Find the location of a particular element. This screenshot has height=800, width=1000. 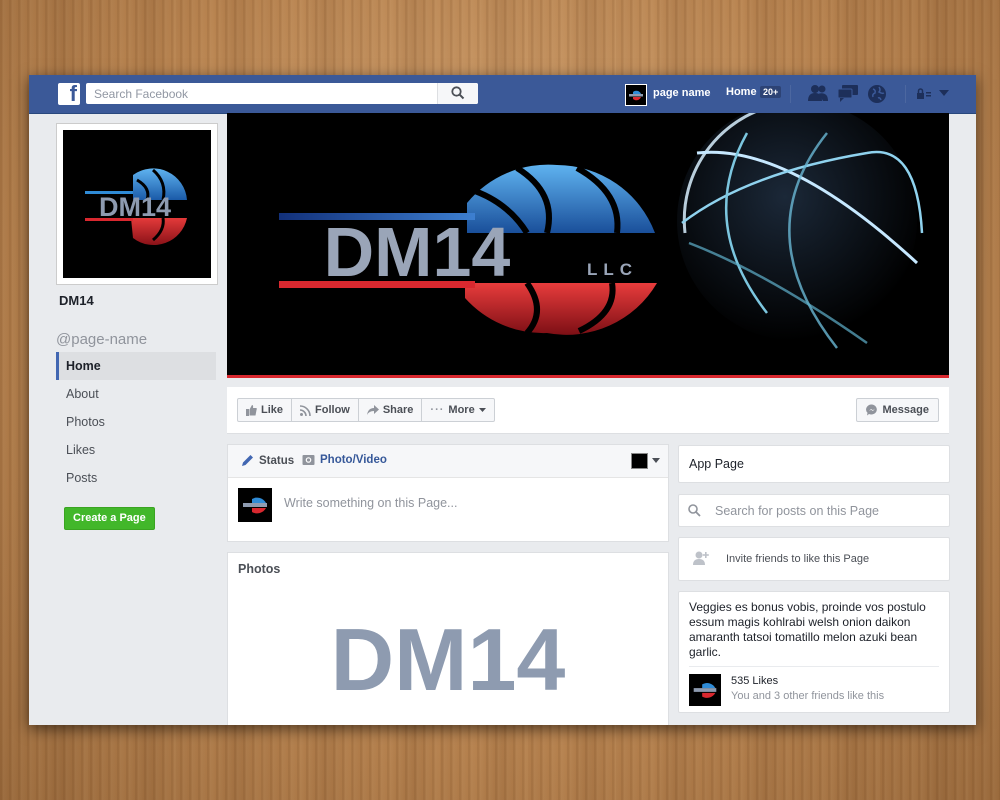

nav-home-link: Home is located at coordinates (741, 92).